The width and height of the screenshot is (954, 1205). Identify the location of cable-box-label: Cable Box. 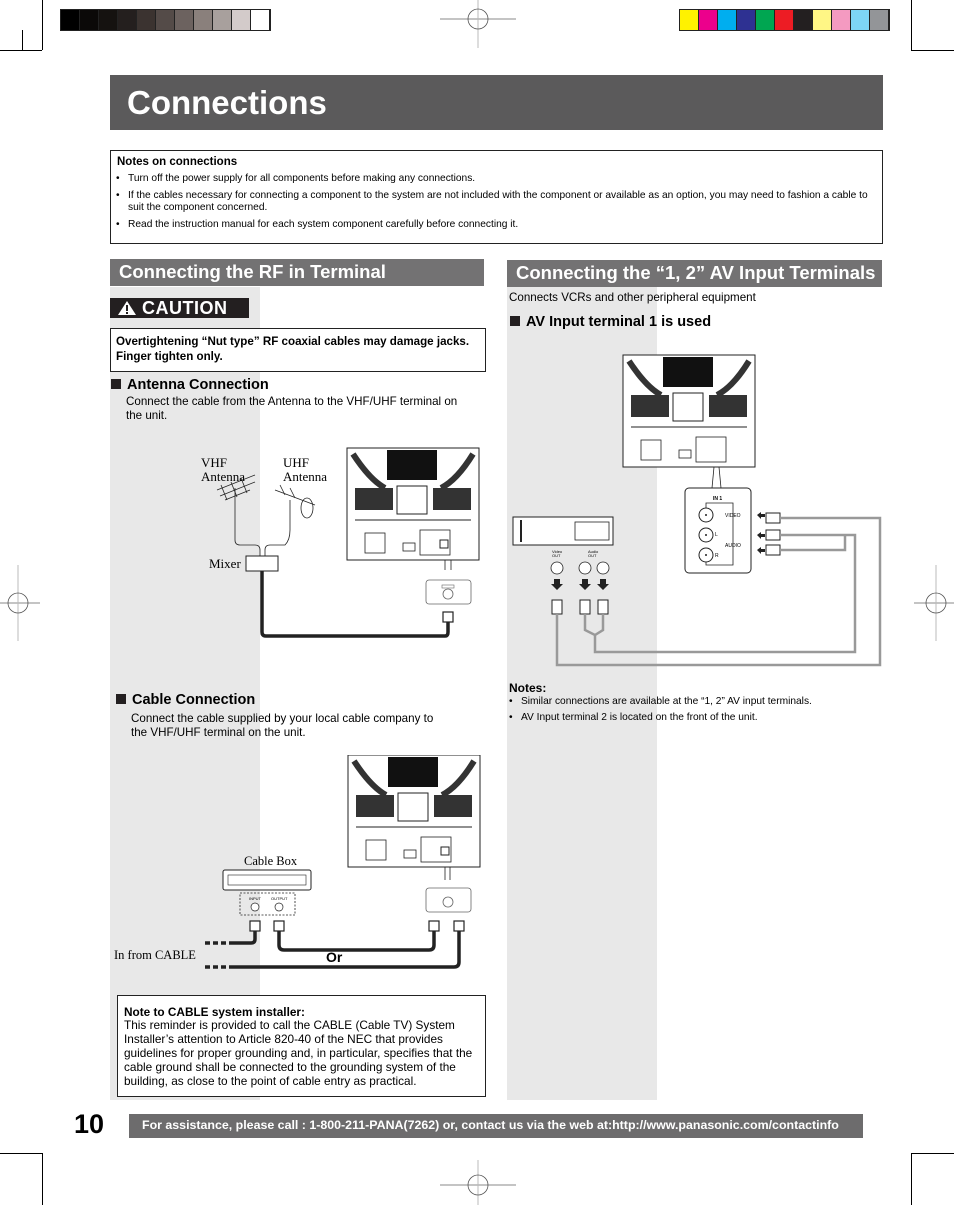
(271, 861).